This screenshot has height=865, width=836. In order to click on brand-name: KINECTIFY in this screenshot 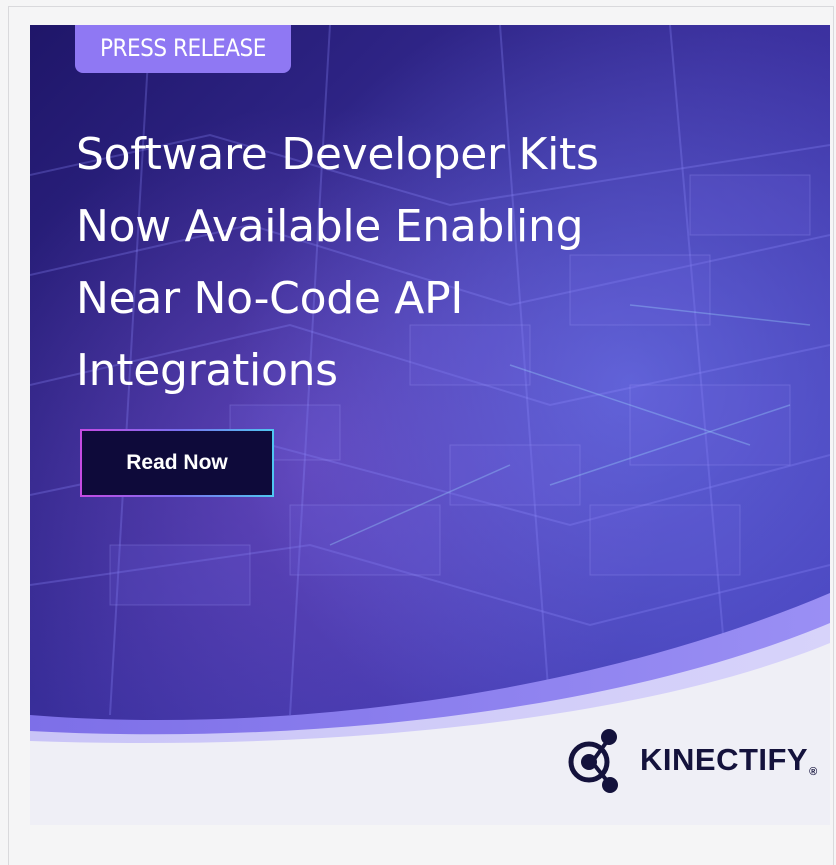, I will do `click(724, 759)`.